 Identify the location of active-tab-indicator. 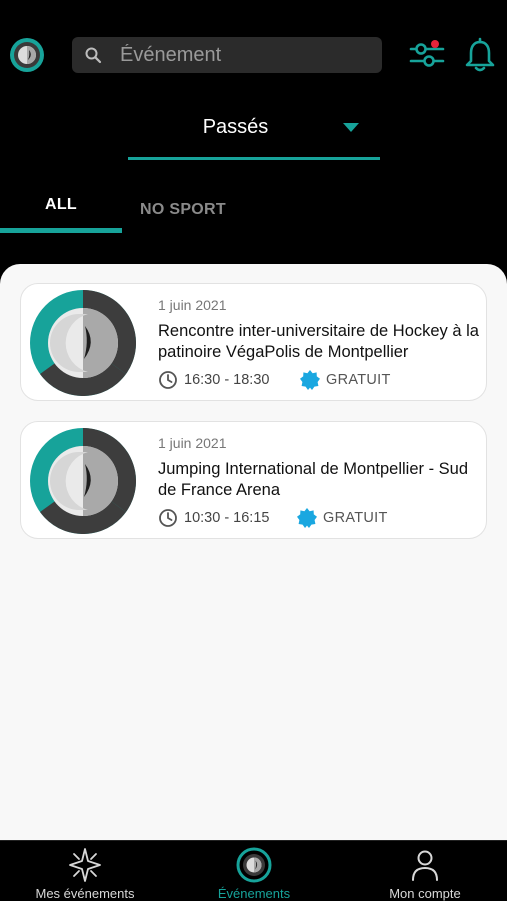
(61, 230).